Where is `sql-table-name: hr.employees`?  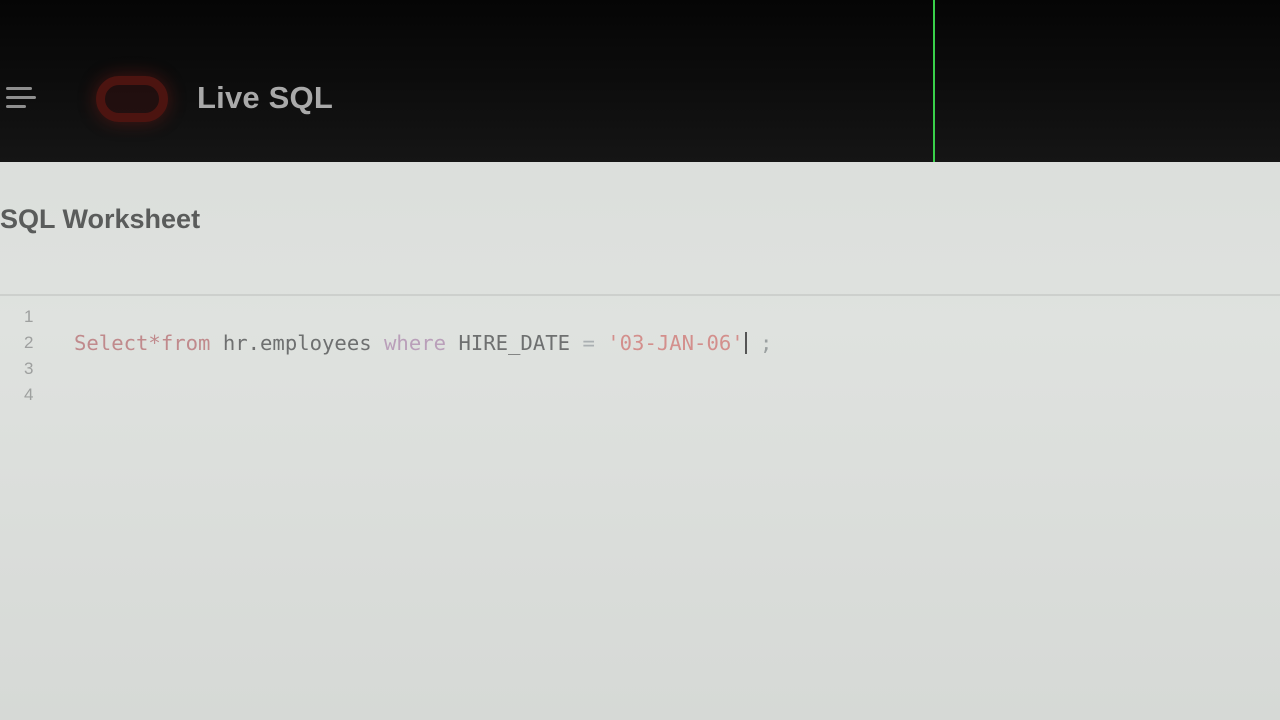
sql-table-name: hr.employees is located at coordinates (297, 343).